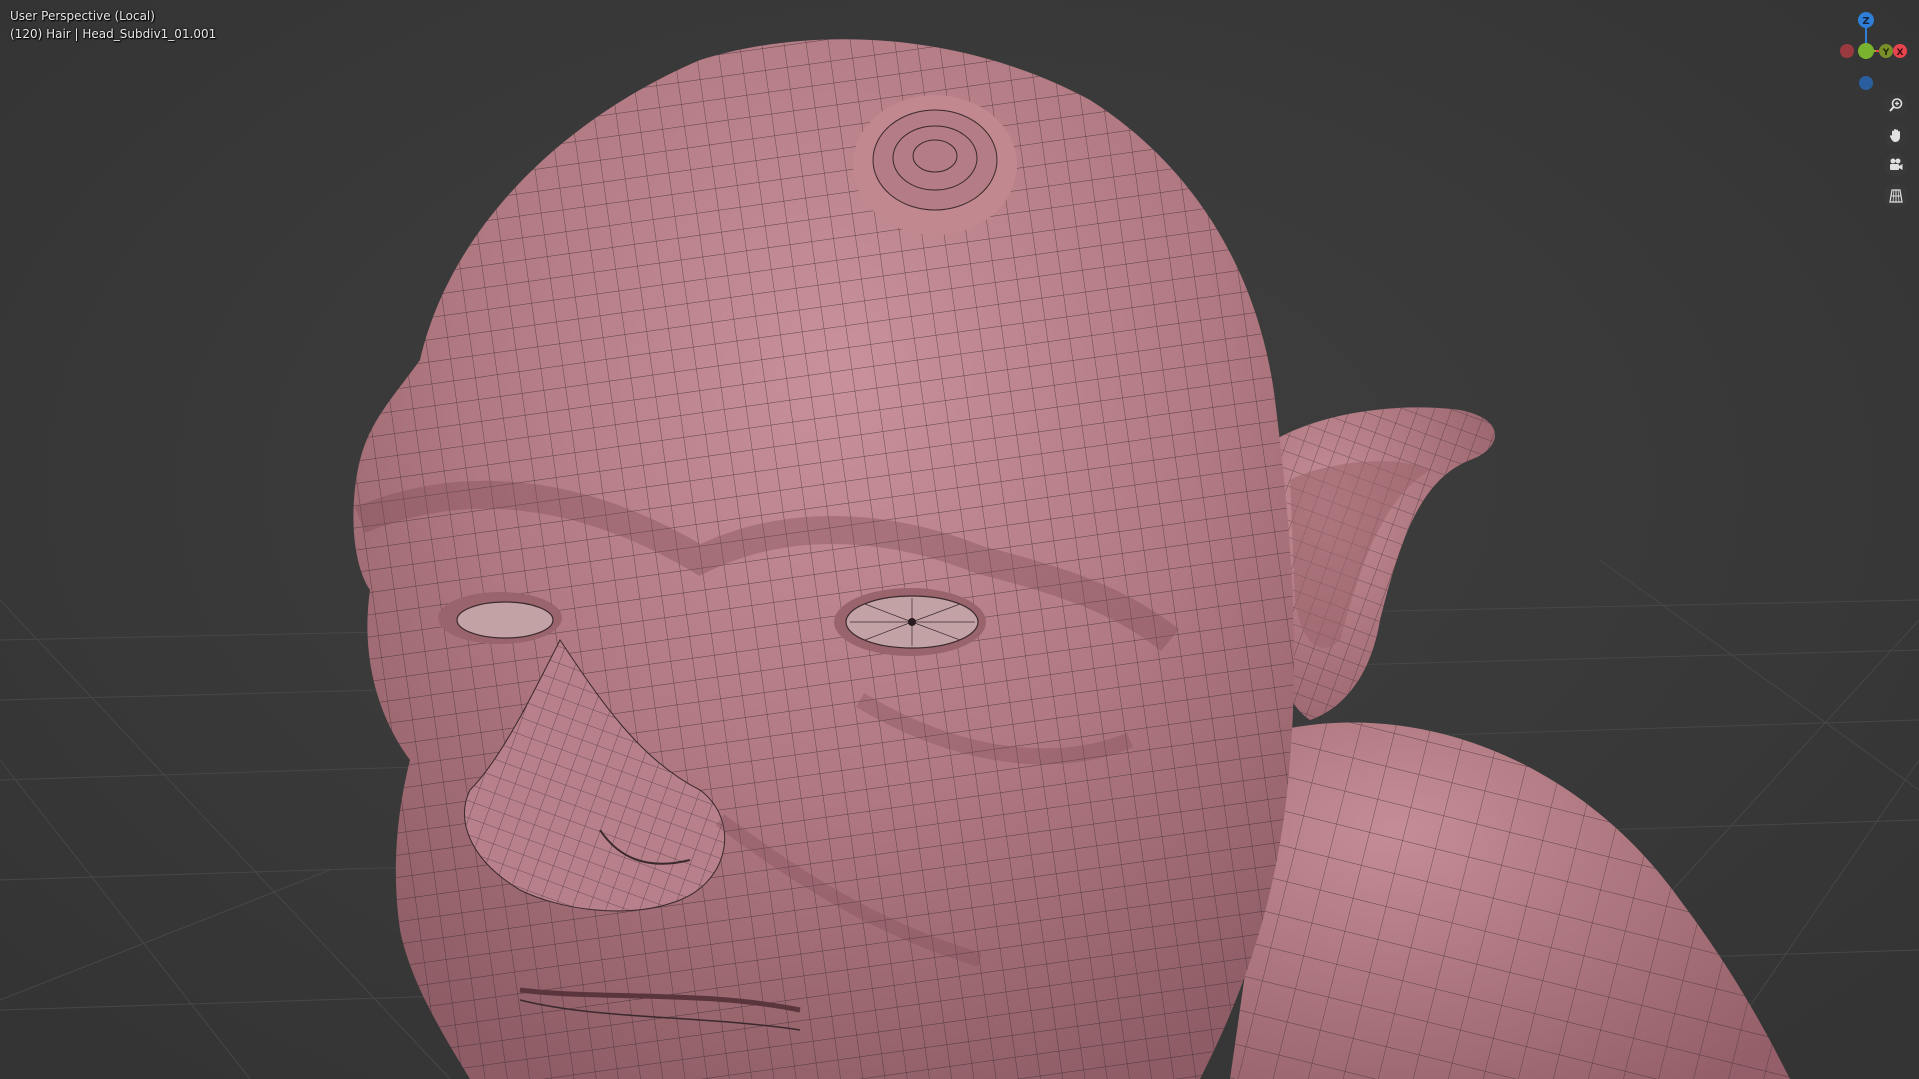  I want to click on camera-view-button, so click(1896, 165).